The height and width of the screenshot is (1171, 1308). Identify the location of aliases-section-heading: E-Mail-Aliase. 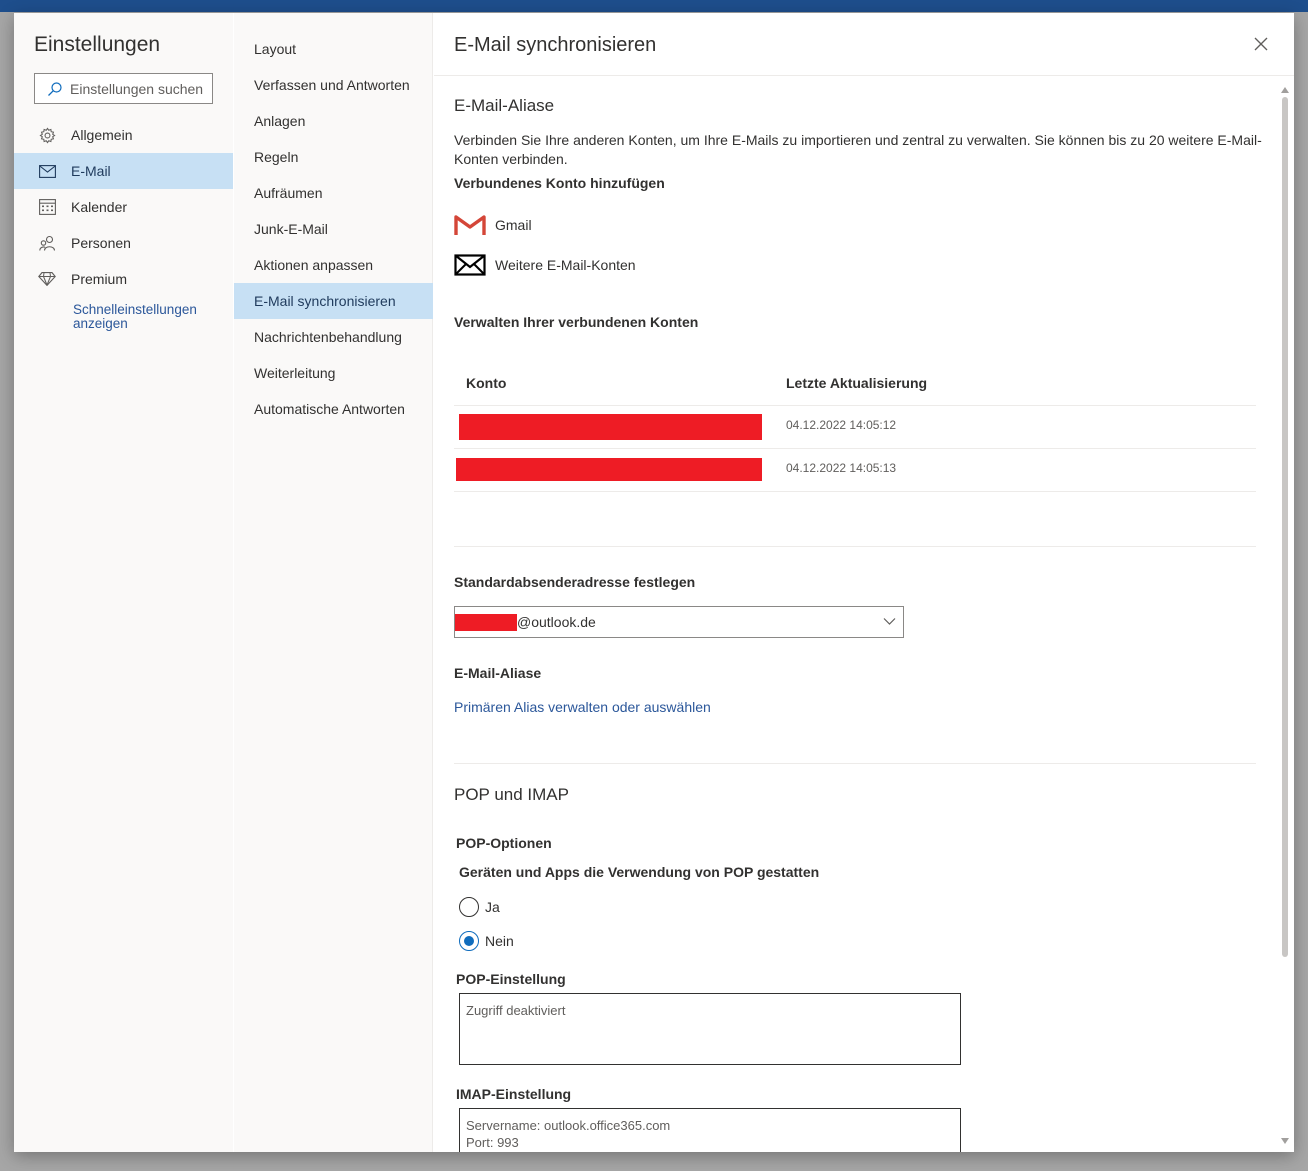
(504, 105).